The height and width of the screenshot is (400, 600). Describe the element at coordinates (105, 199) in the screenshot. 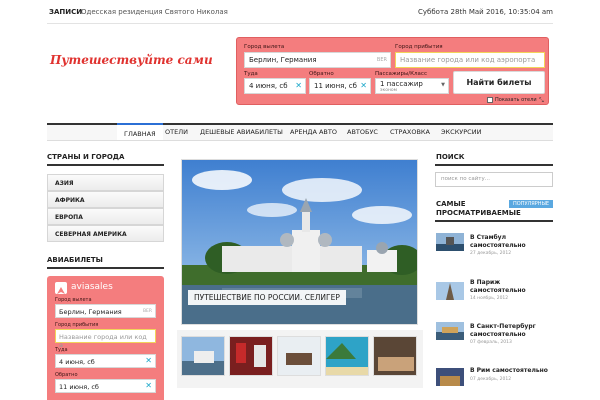

I see `category-africa: АФРИКА` at that location.